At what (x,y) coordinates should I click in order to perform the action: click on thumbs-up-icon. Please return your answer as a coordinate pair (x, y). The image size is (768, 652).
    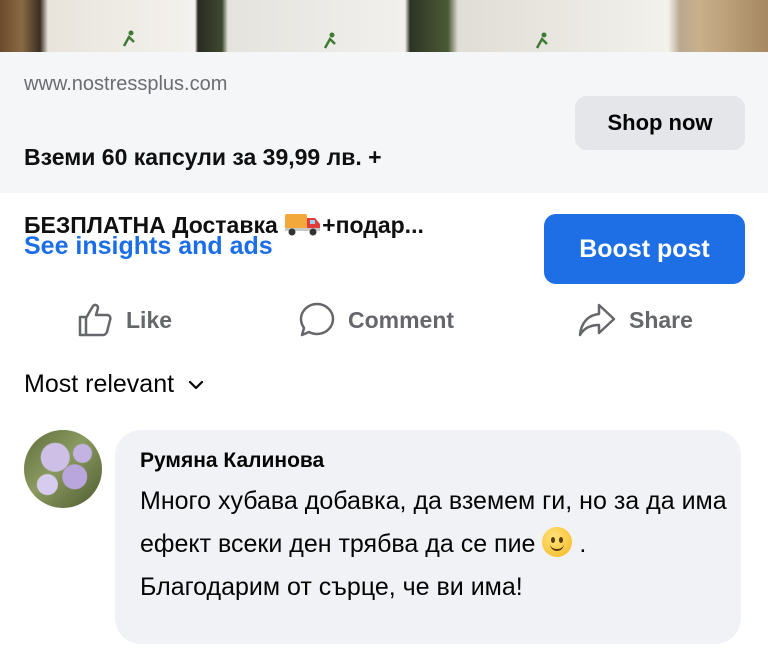
    Looking at the image, I should click on (95, 320).